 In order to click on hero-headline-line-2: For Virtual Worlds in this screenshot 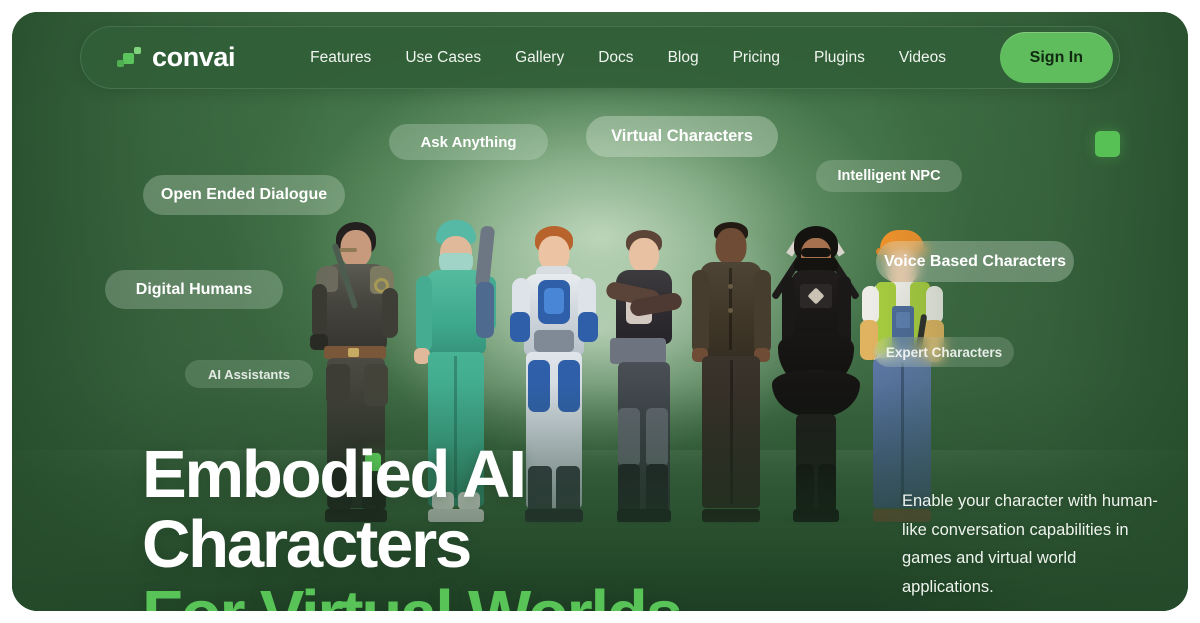, I will do `click(472, 594)`.